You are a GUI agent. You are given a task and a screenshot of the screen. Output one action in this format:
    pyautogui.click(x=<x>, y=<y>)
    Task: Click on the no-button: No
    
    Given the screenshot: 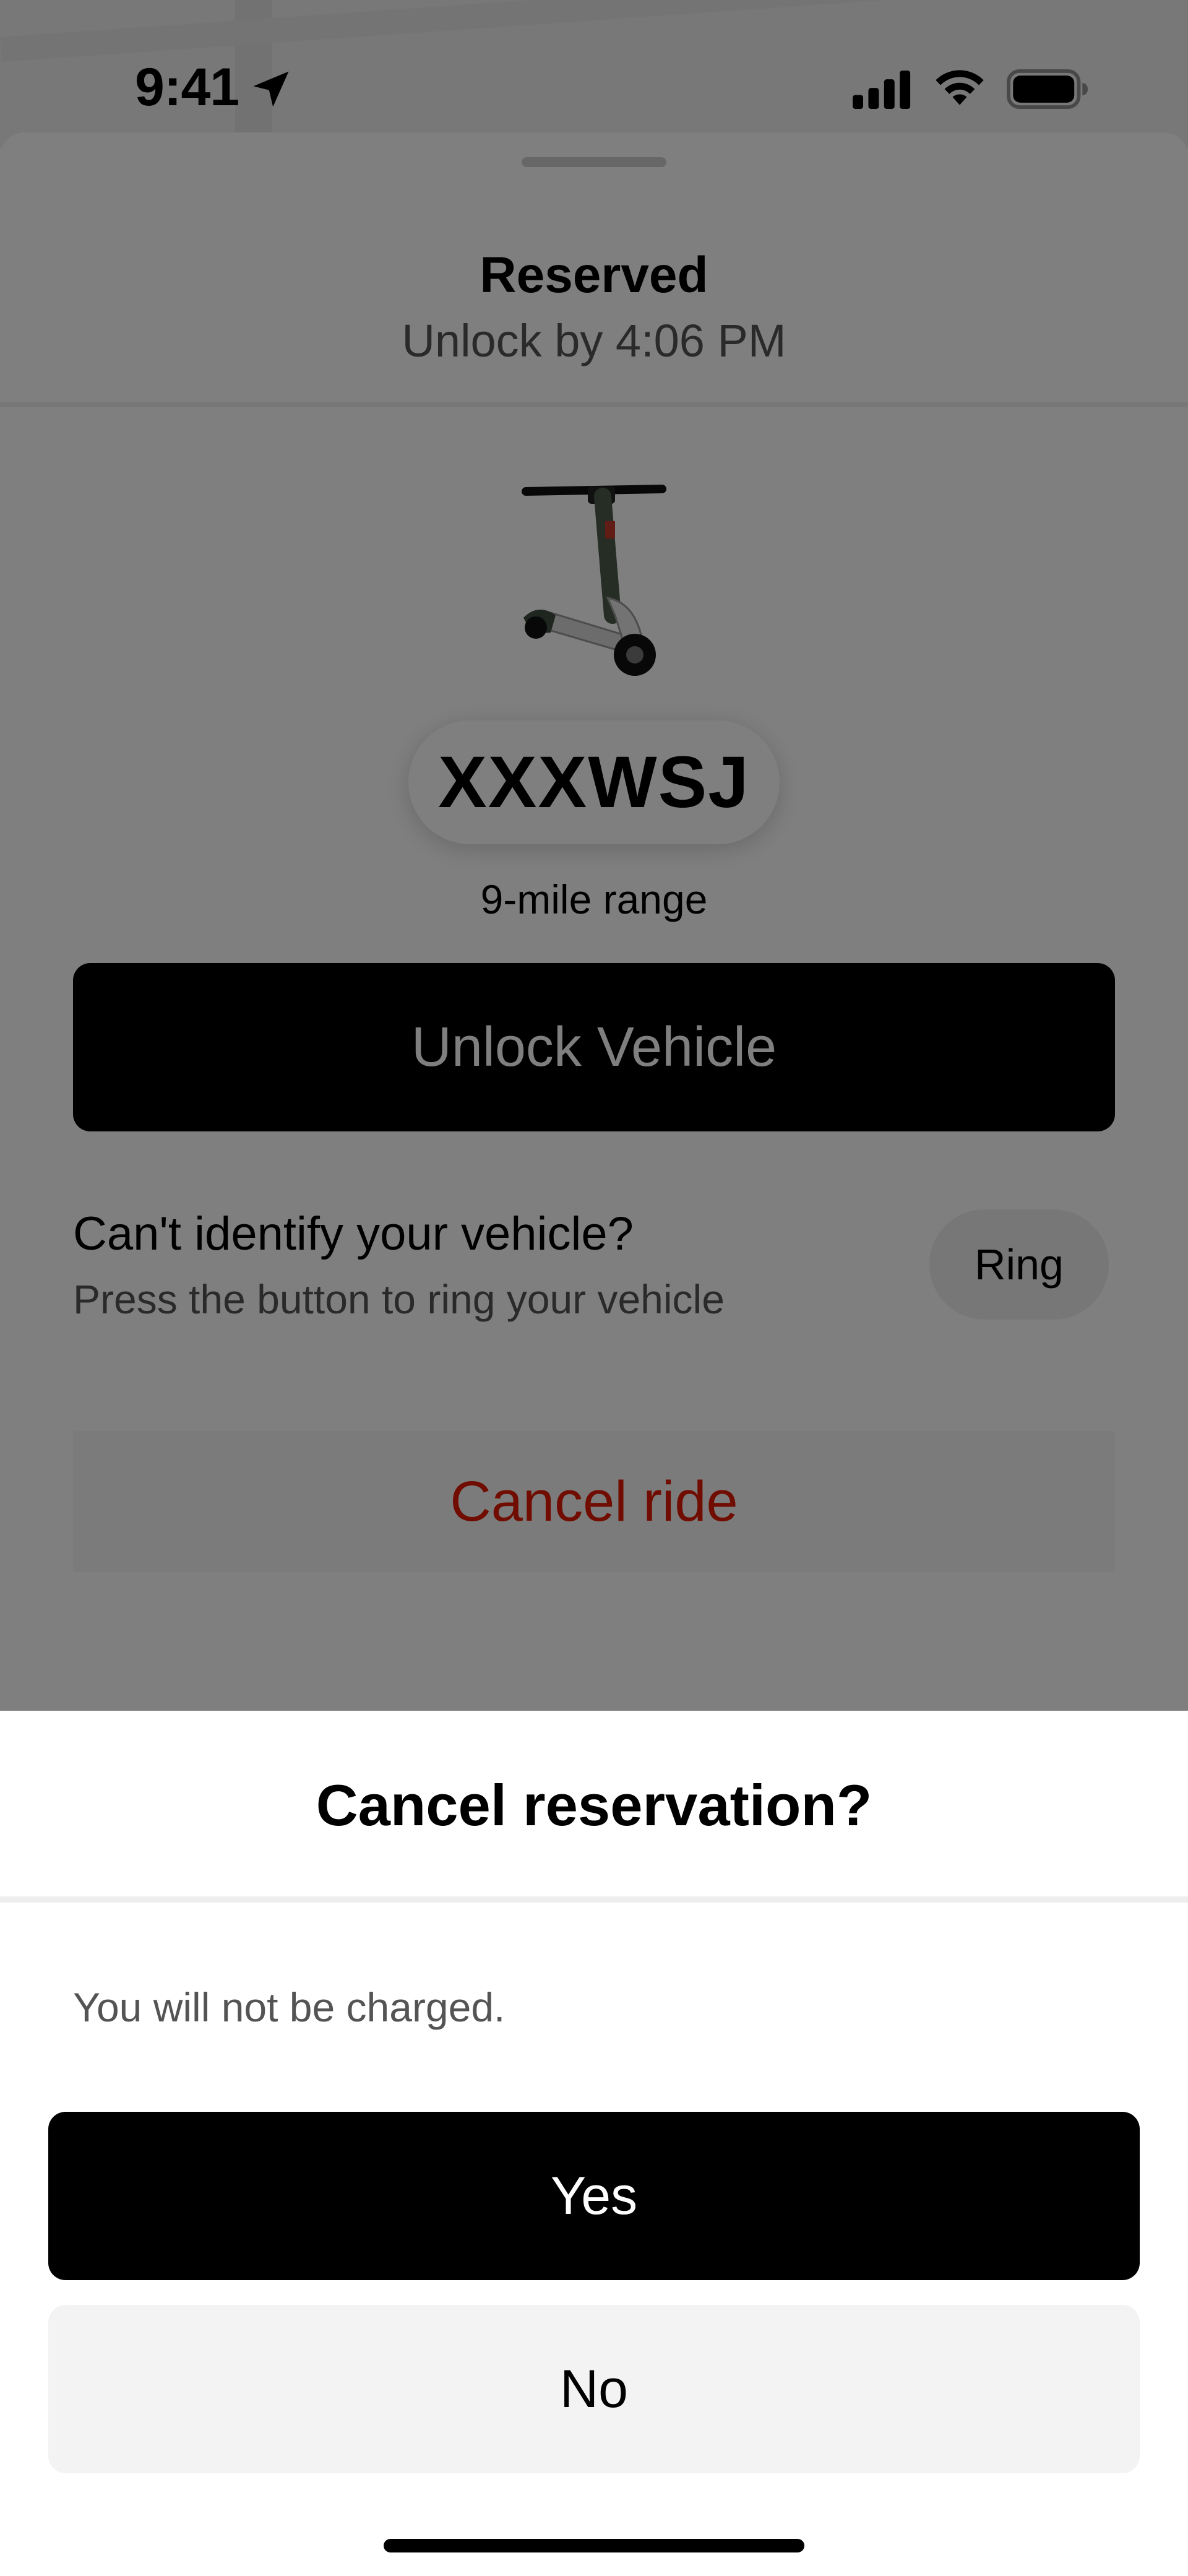 What is the action you would take?
    pyautogui.click(x=594, y=2389)
    